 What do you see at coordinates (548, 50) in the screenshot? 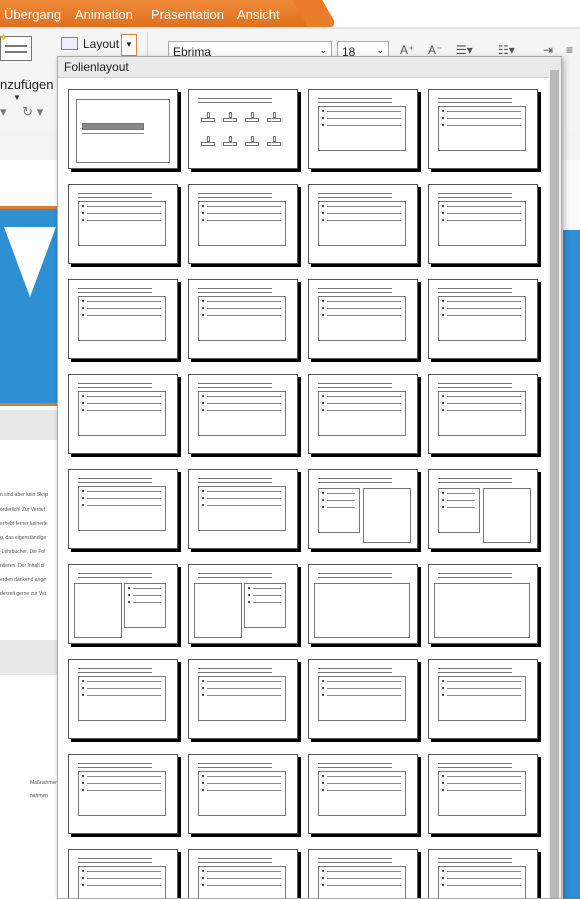
I see `indent-icon: ⇥` at bounding box center [548, 50].